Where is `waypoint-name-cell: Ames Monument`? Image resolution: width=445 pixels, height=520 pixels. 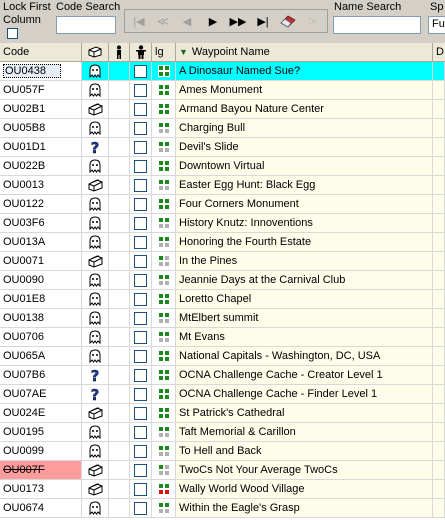 waypoint-name-cell: Ames Monument is located at coordinates (304, 90).